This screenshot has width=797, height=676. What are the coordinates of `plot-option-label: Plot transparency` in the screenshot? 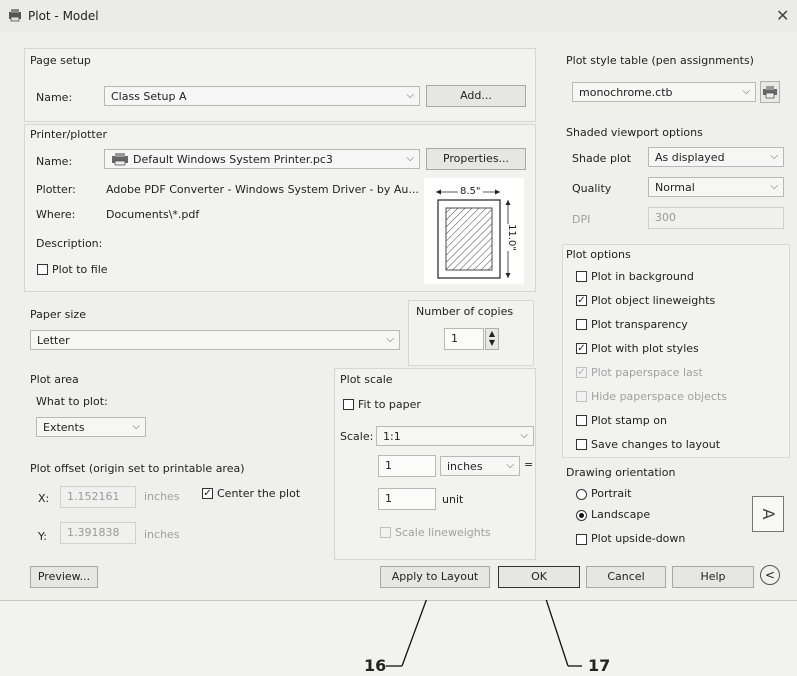 It's located at (639, 324).